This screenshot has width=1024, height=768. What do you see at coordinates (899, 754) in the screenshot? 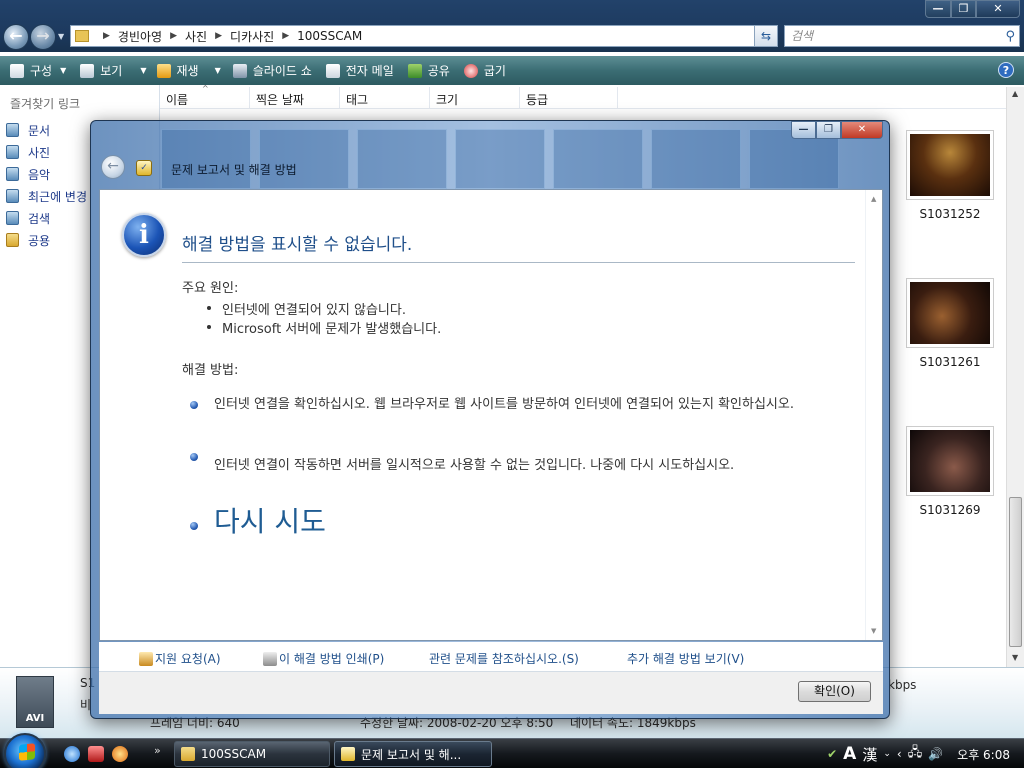
I see `show-hidden-icons-icon: ‹` at bounding box center [899, 754].